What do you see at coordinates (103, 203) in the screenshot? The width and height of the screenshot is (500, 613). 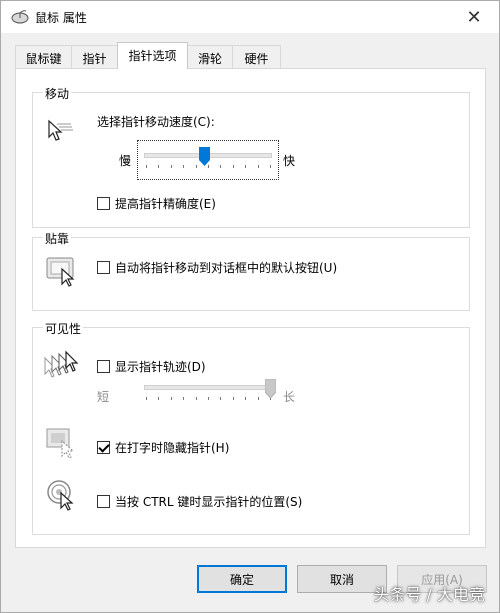 I see `precision-checkbox` at bounding box center [103, 203].